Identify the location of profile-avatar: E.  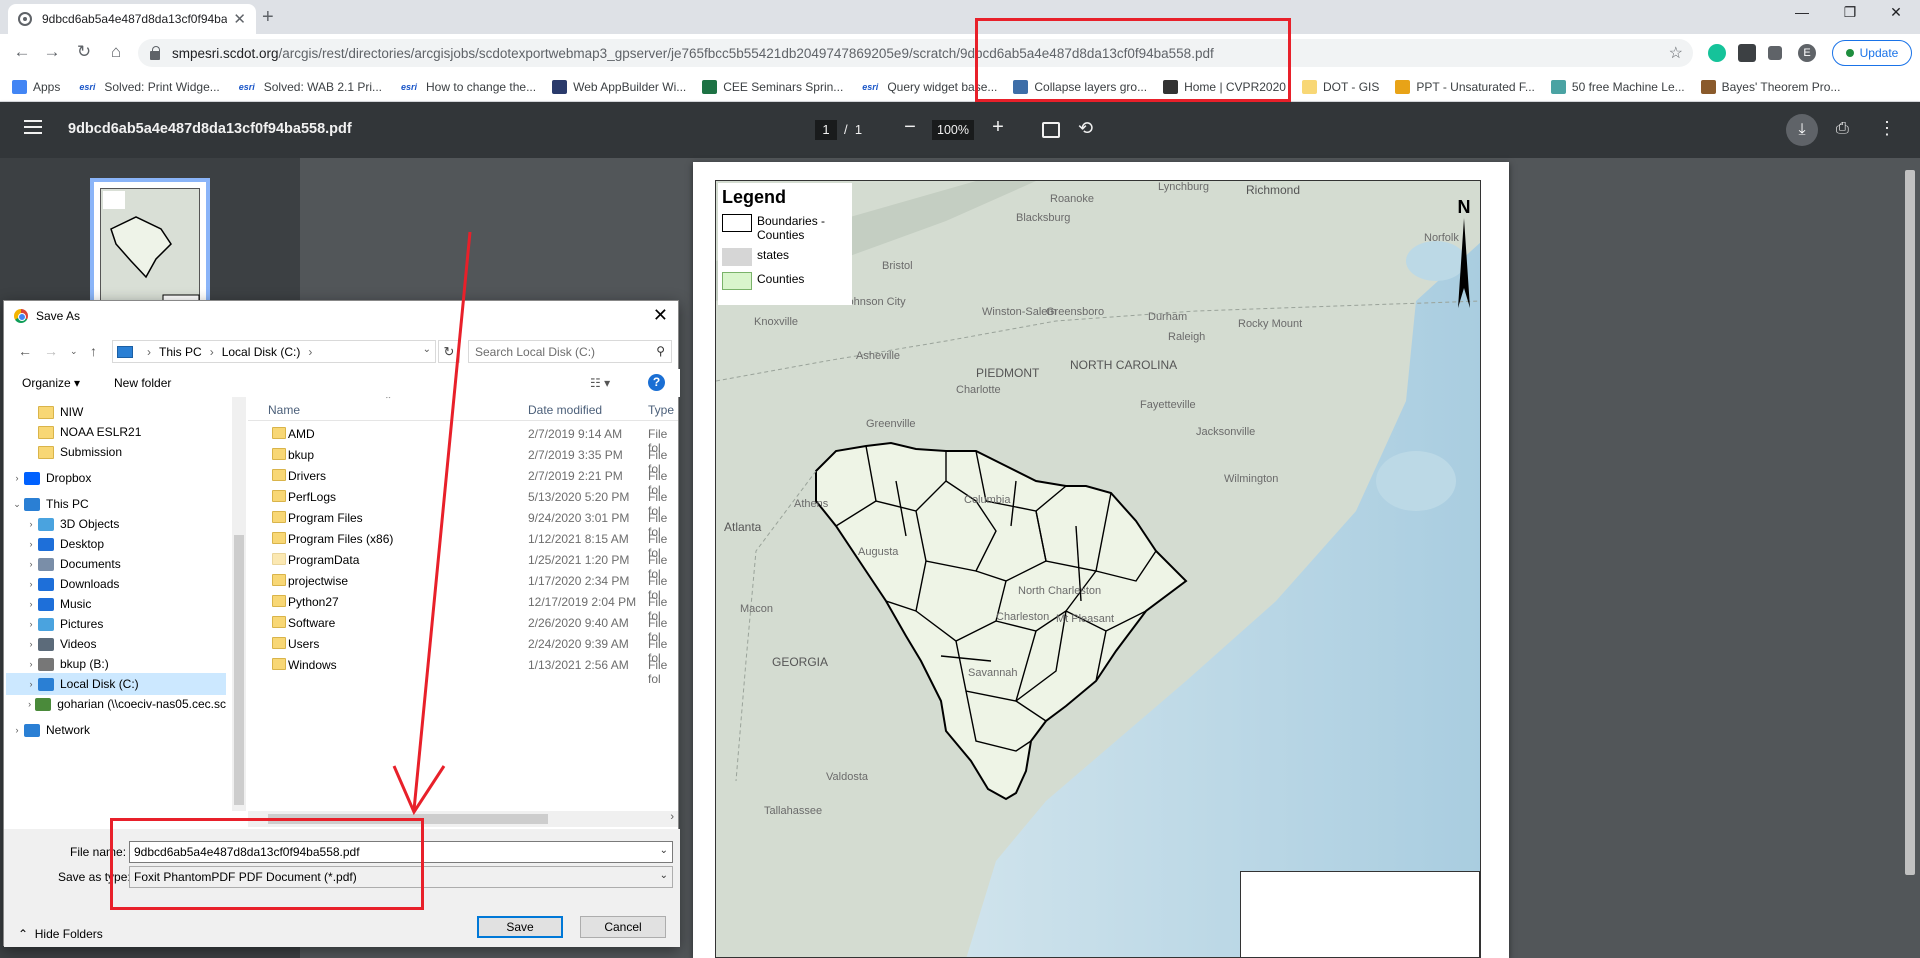
(1807, 53).